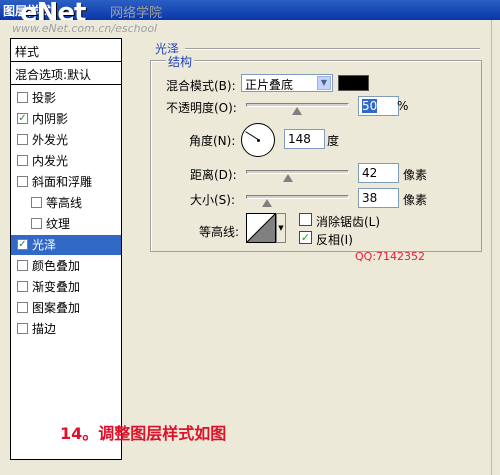 The width and height of the screenshot is (500, 475). I want to click on opacity-input: 50, so click(378, 106).